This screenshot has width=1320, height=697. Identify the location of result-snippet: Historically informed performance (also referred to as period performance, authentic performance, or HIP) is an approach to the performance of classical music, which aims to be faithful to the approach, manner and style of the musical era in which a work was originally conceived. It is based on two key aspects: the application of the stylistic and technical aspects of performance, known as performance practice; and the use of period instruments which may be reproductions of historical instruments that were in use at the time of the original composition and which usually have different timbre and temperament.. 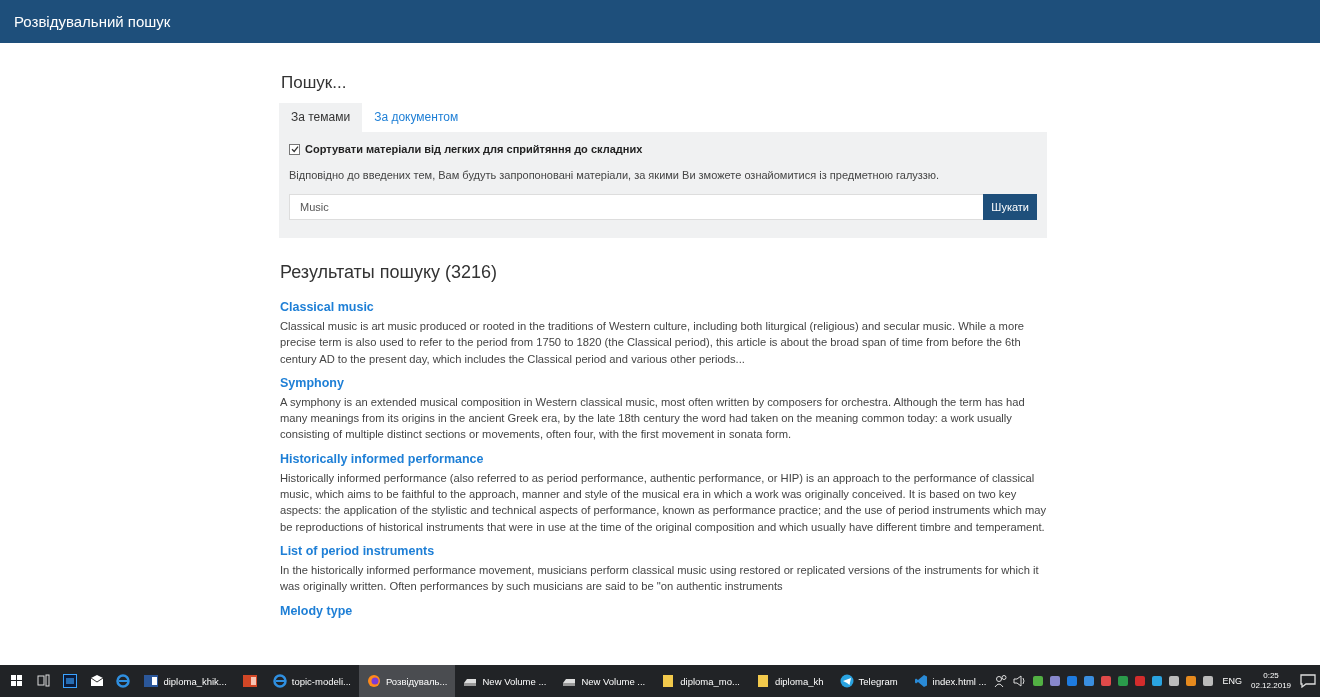
(663, 502).